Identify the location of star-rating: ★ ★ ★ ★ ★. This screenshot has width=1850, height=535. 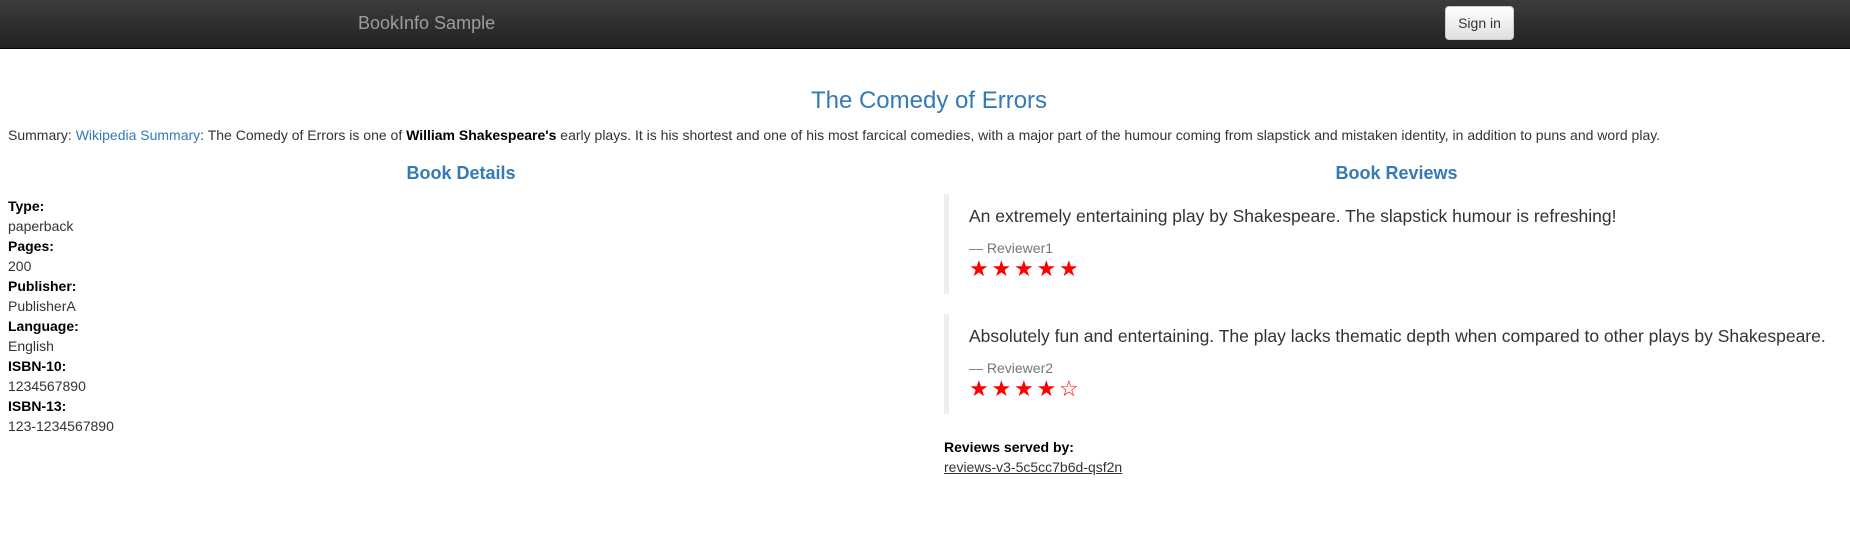
(1406, 269).